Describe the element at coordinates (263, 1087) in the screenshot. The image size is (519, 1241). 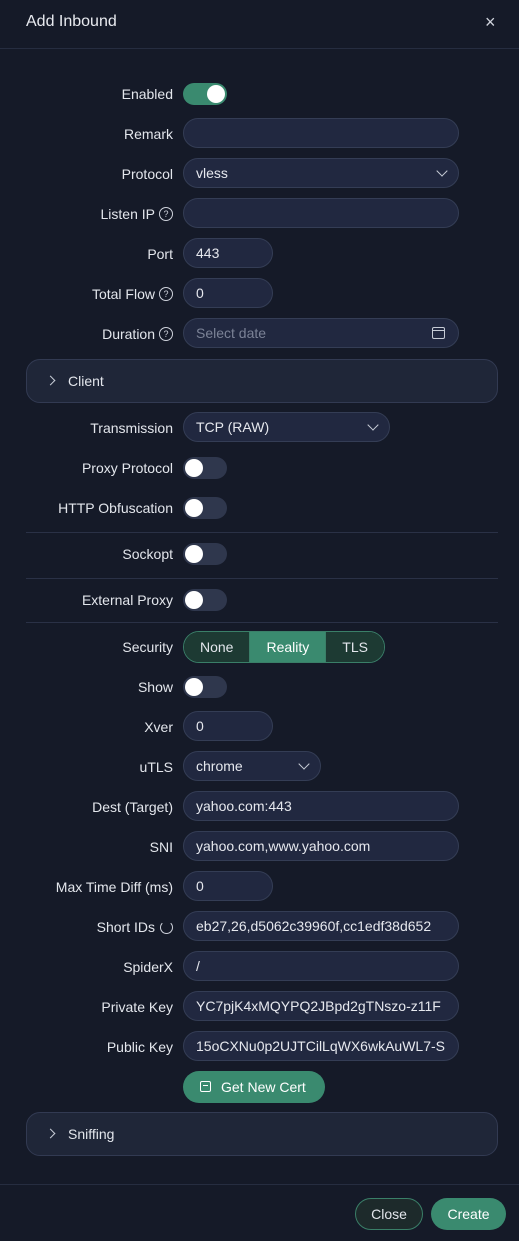
I see `get-new-cert-label: Get New Cert` at that location.